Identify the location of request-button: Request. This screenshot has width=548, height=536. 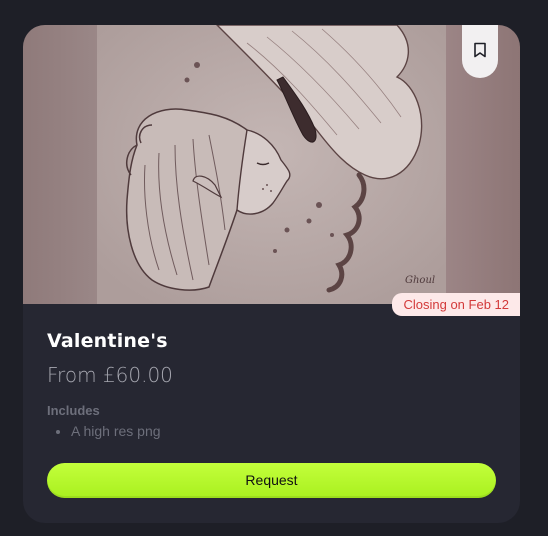
(271, 480).